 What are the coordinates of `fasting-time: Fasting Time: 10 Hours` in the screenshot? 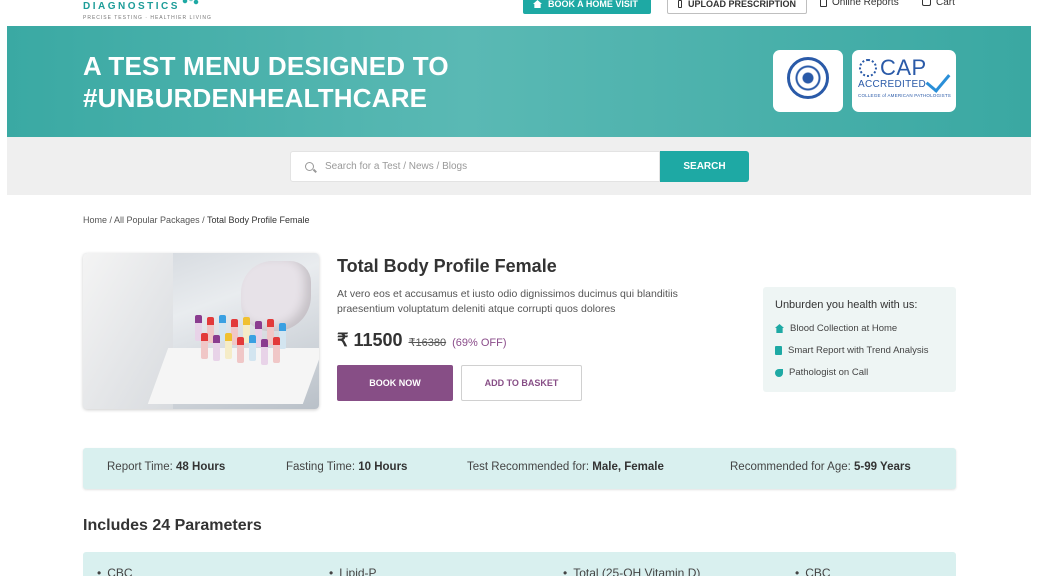 It's located at (346, 467).